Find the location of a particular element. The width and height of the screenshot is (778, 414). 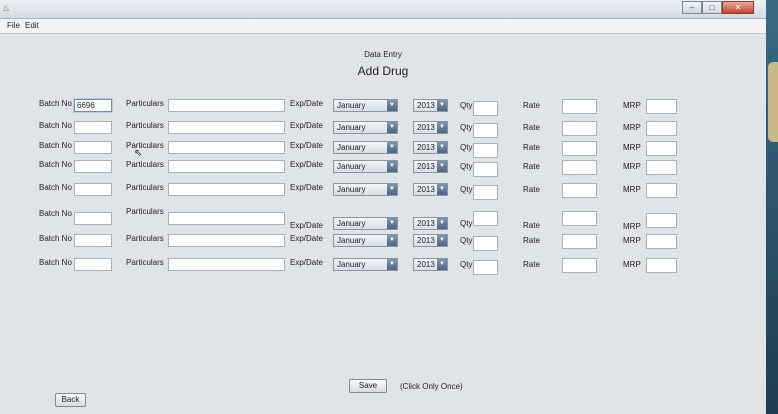

minimize-button: – is located at coordinates (692, 7).